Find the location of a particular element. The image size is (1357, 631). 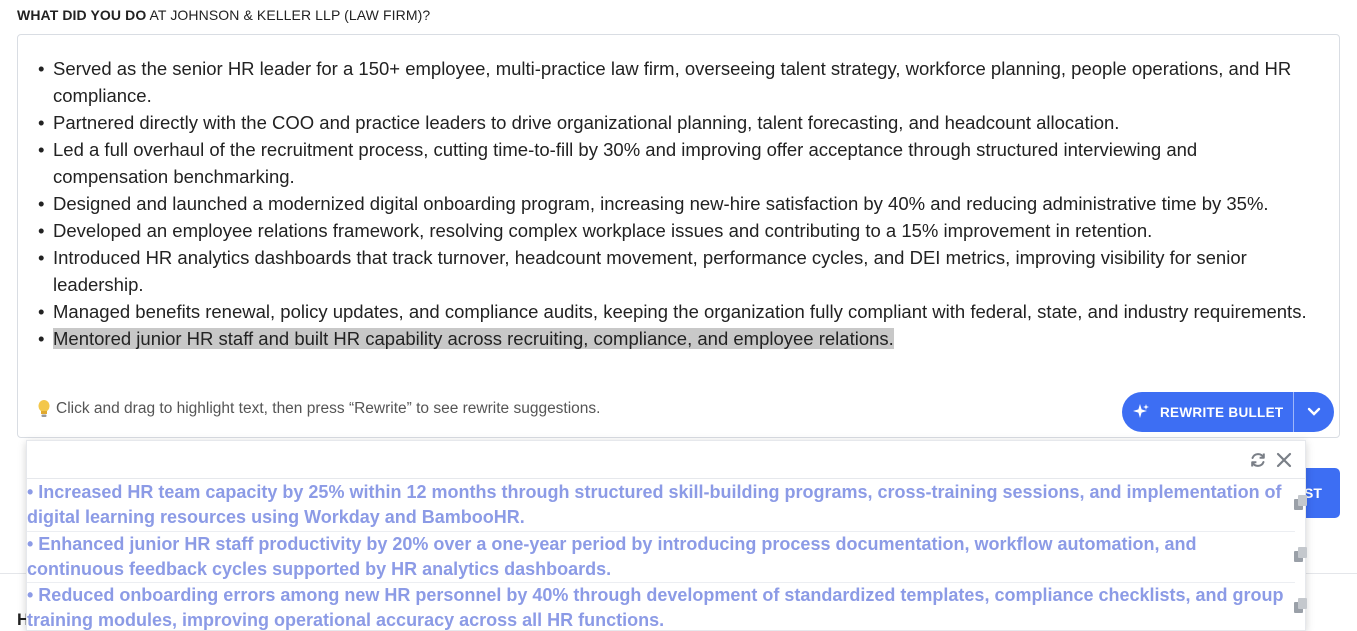

chevron-down-icon is located at coordinates (1314, 411).